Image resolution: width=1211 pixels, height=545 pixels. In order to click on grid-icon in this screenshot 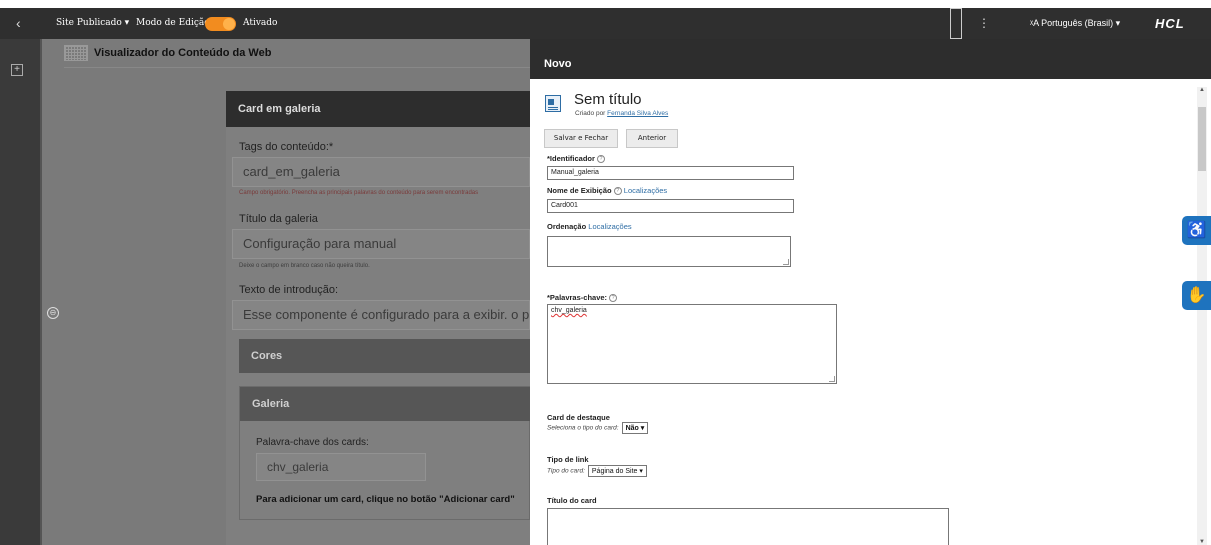, I will do `click(76, 53)`.